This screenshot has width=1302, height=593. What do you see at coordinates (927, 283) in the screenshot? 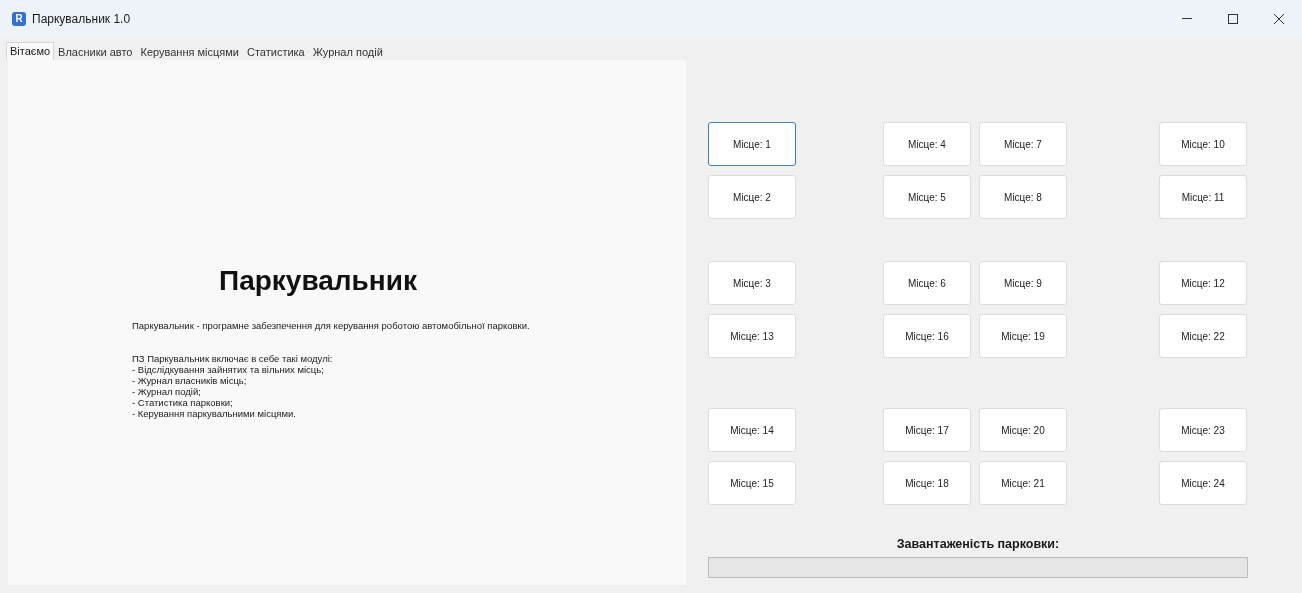
I see `parking-spot-button: Місце: 6` at bounding box center [927, 283].